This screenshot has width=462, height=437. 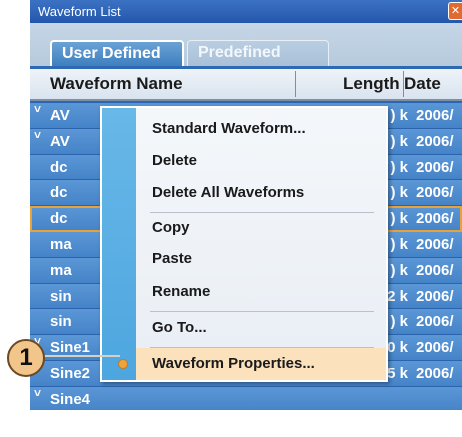 I want to click on tab-strip: User Defined Predefined, so click(x=246, y=45).